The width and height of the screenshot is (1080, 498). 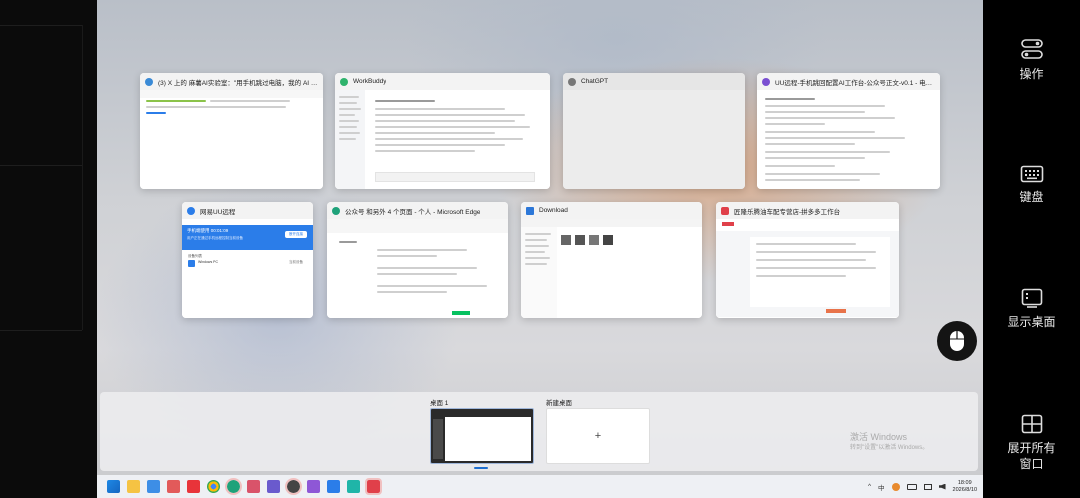 What do you see at coordinates (313, 486) in the screenshot?
I see `app-violet-icon` at bounding box center [313, 486].